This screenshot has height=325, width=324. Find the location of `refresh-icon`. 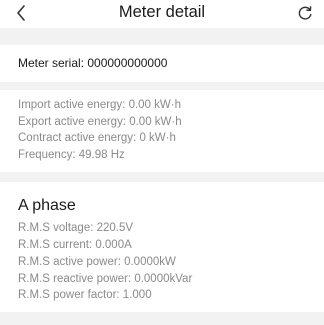

refresh-icon is located at coordinates (305, 13).